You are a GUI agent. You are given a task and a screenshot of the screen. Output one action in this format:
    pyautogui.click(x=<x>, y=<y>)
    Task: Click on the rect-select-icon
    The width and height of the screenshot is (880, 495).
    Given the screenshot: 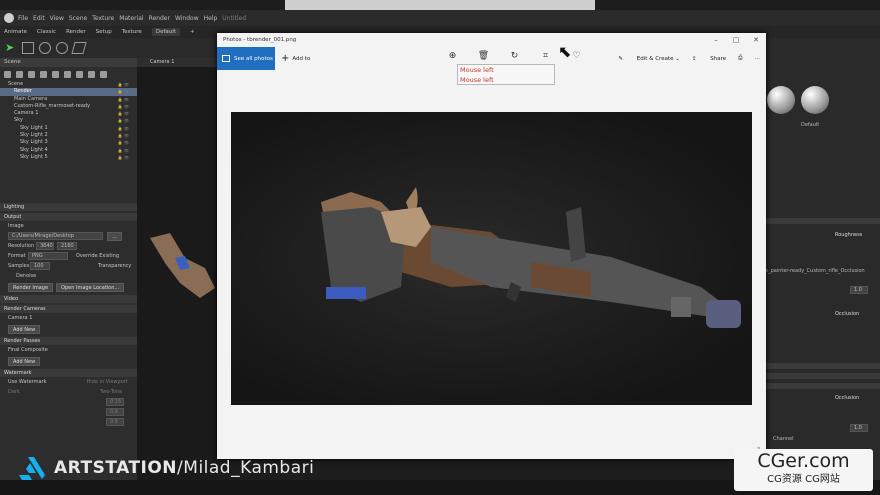 What is the action you would take?
    pyautogui.click(x=28, y=48)
    